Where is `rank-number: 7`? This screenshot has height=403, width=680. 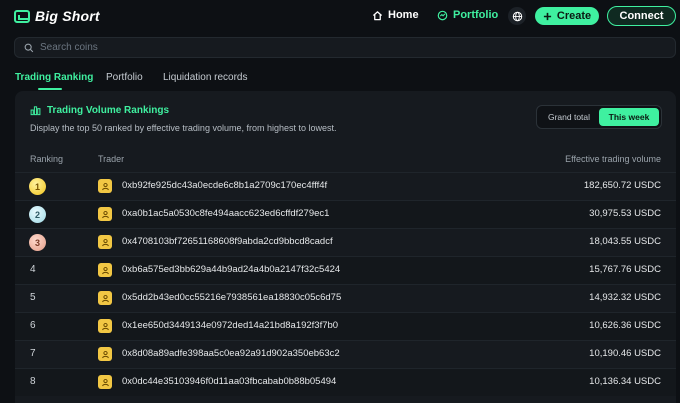 rank-number: 7 is located at coordinates (33, 353).